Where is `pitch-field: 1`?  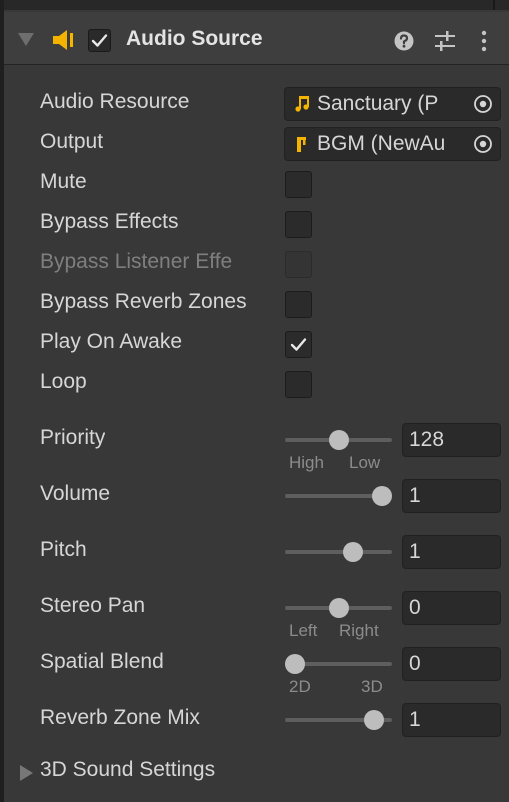
pitch-field: 1 is located at coordinates (451, 552).